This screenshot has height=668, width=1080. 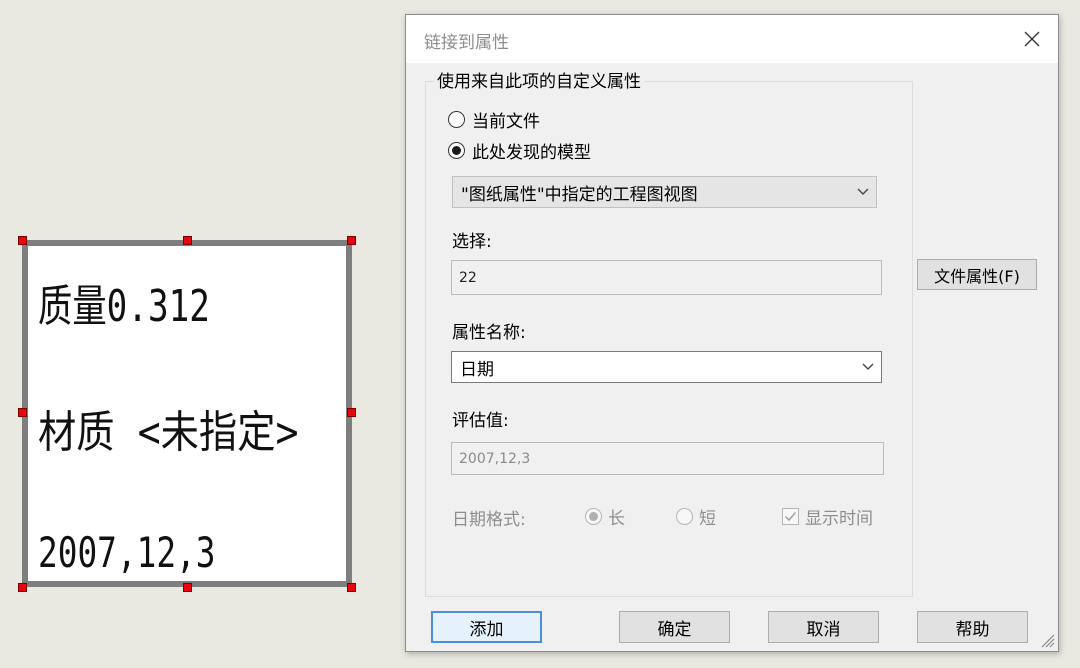 I want to click on date-format-long-option: 长, so click(x=605, y=516).